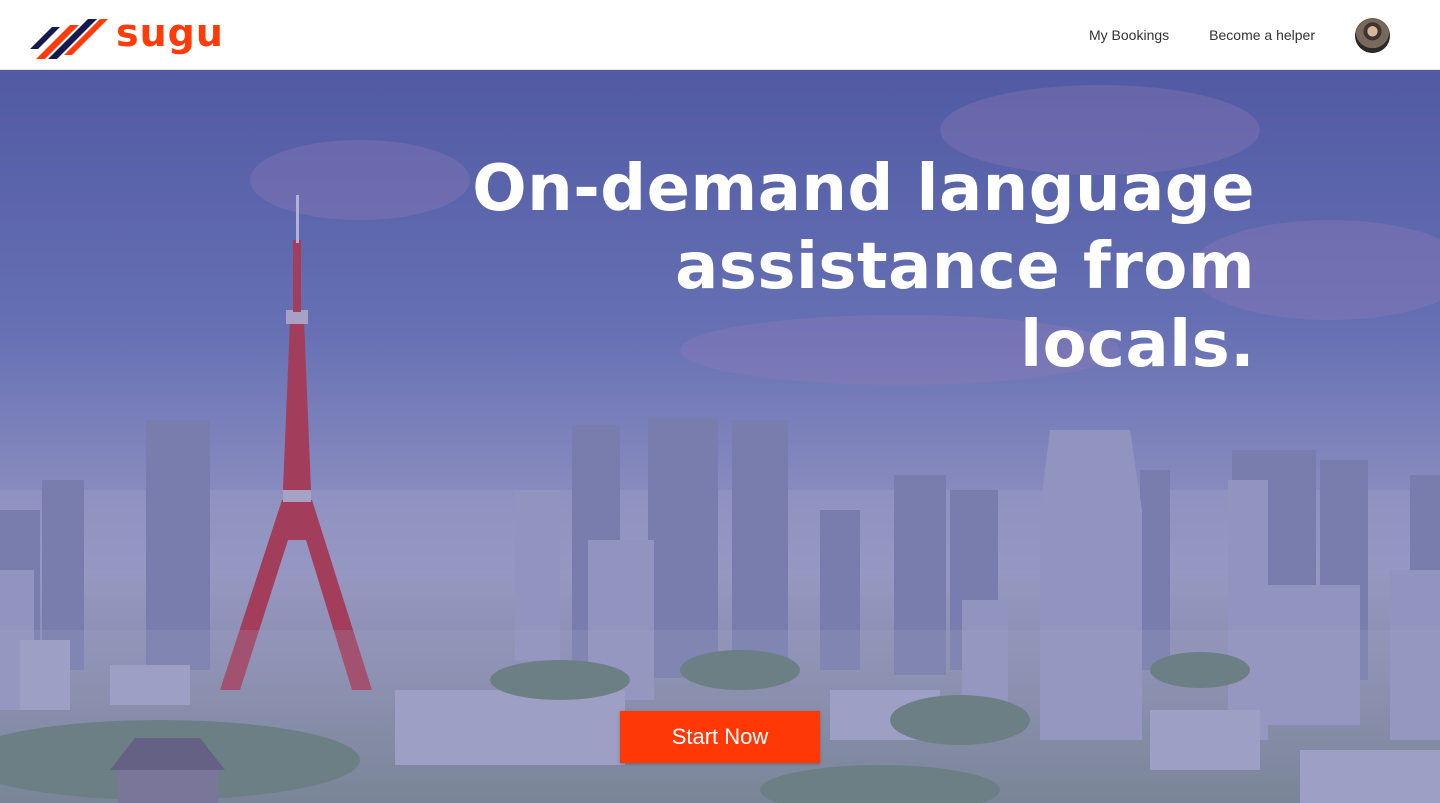 This screenshot has height=803, width=1440. Describe the element at coordinates (720, 737) in the screenshot. I see `start-now-button: Start Now` at that location.